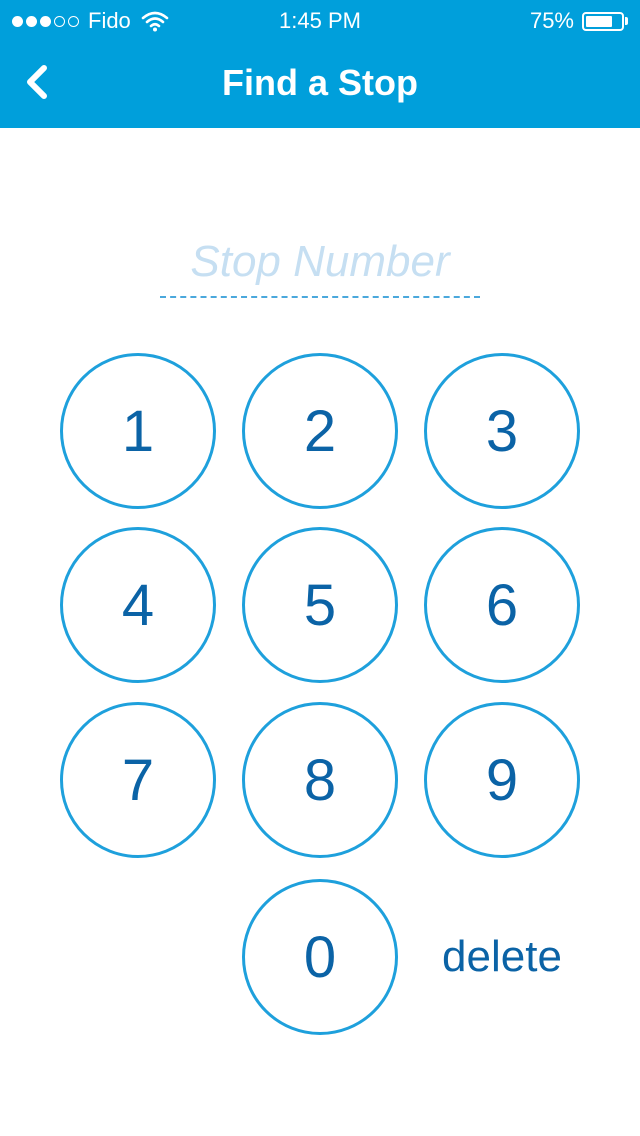  I want to click on status-bar: Fido 1:45 PM 75%, so click(320, 20).